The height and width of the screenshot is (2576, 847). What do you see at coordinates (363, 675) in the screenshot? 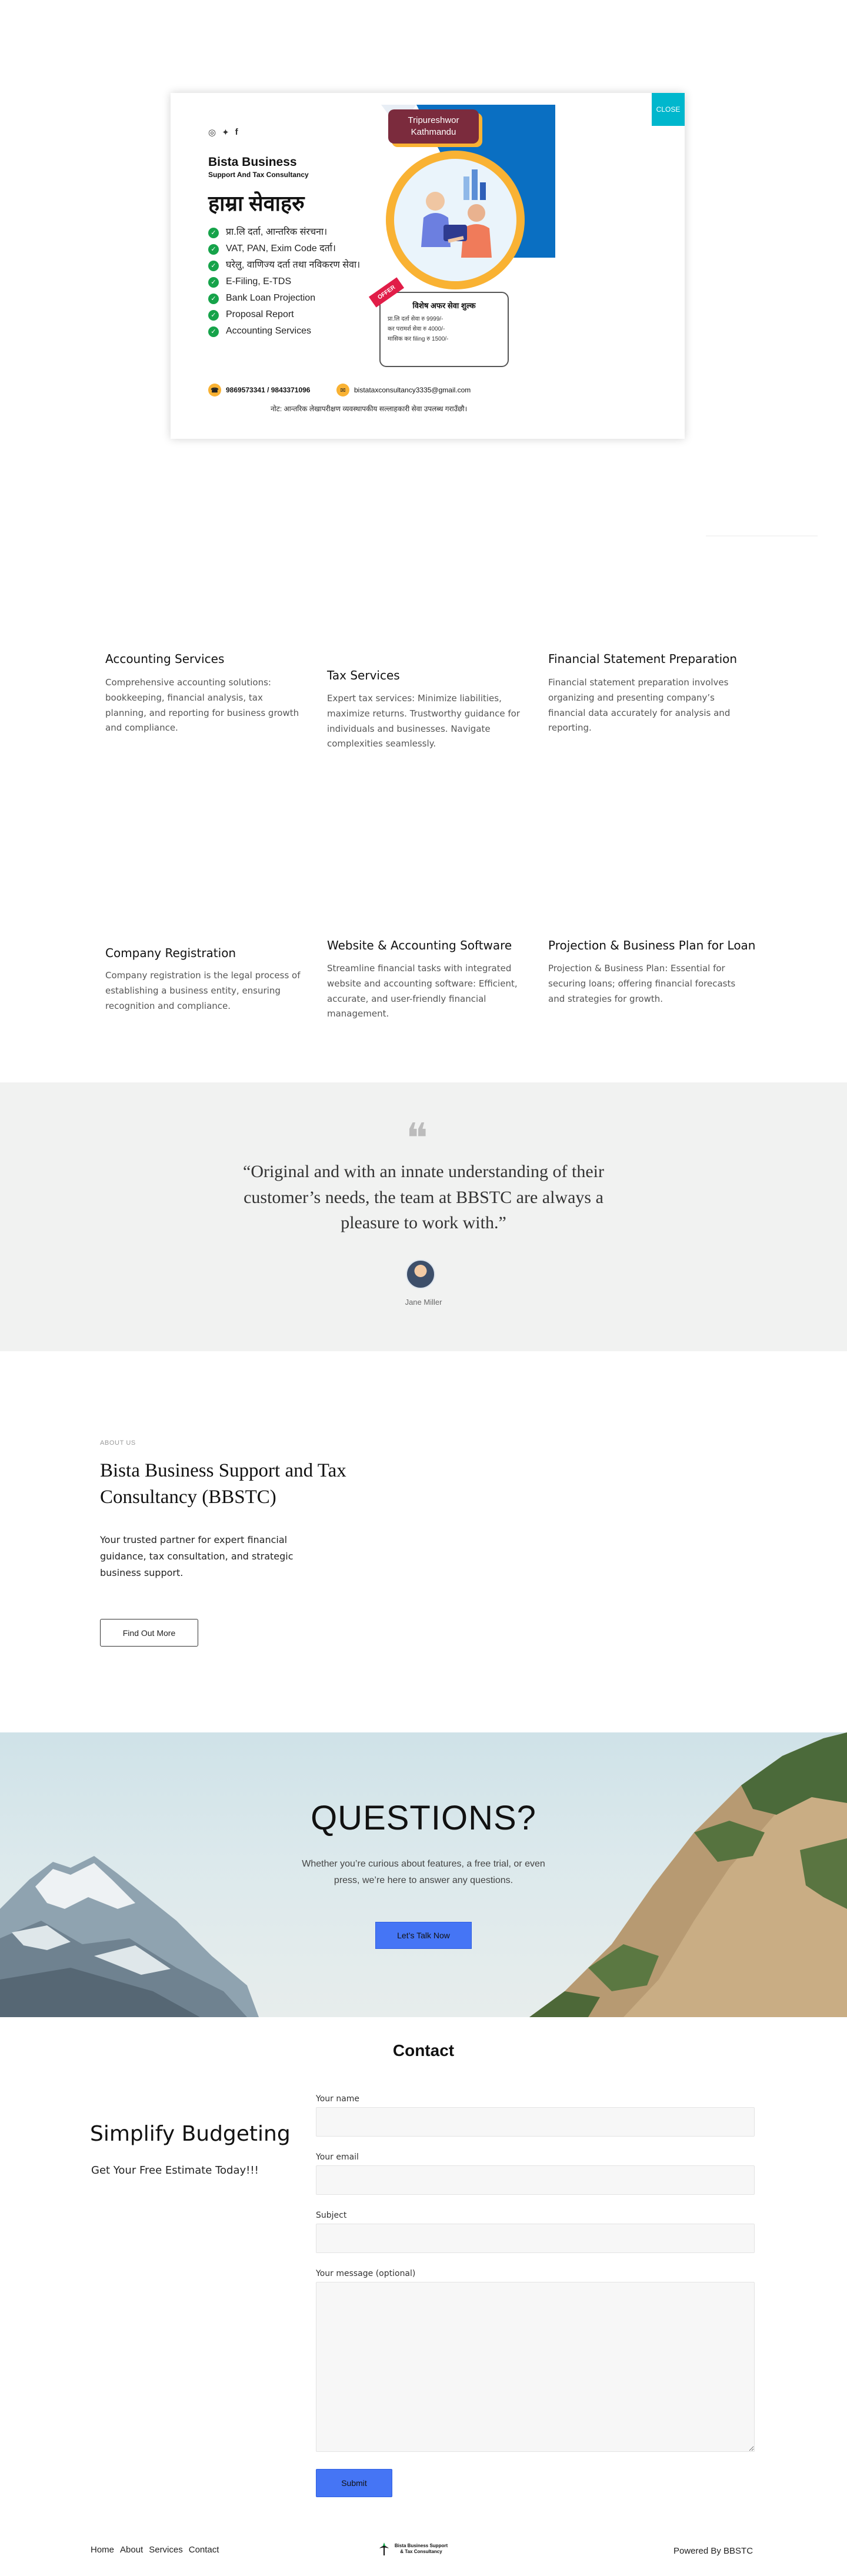
I see `service-title: Tax Services` at bounding box center [363, 675].